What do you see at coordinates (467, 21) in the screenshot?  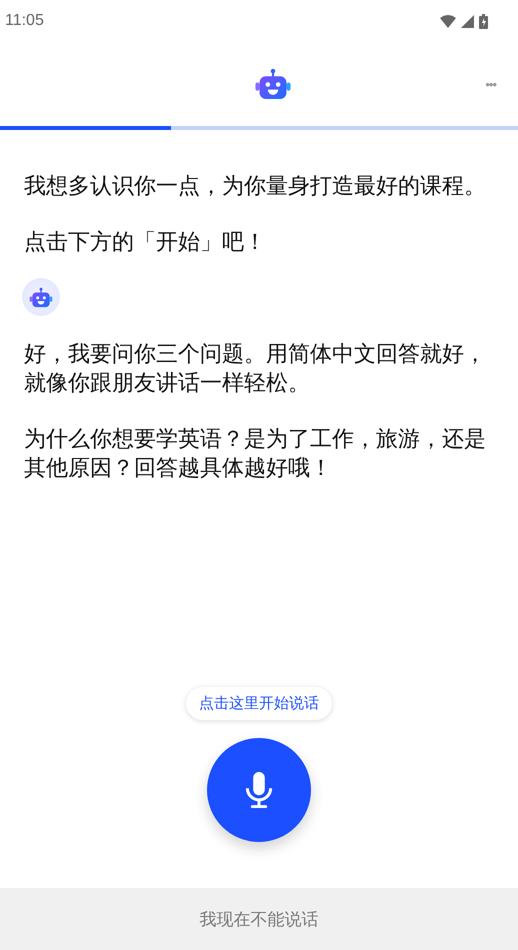 I see `signal-icon` at bounding box center [467, 21].